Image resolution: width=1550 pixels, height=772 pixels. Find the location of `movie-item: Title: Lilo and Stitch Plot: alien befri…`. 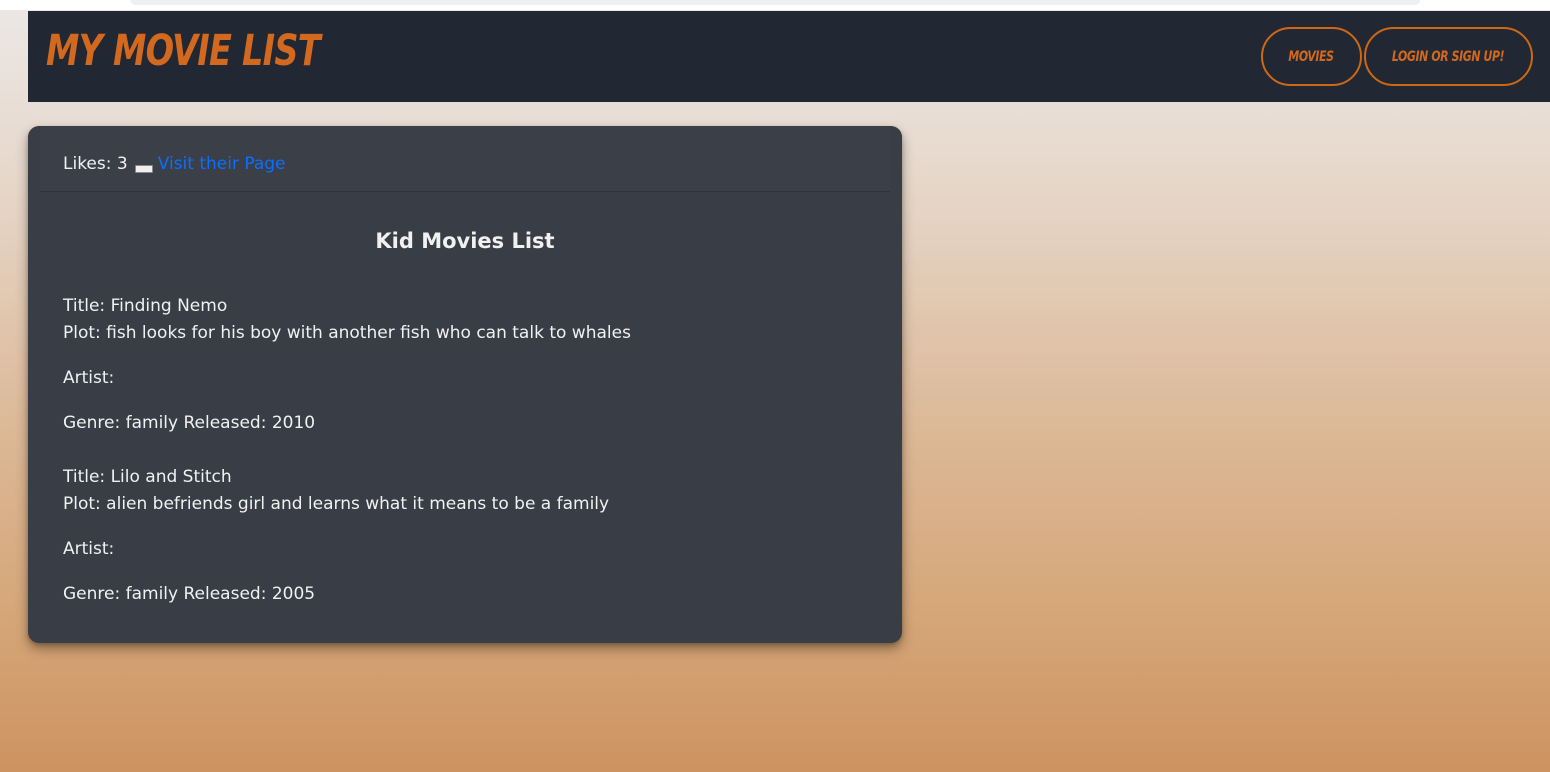

movie-item: Title: Lilo and Stitch Plot: alien befri… is located at coordinates (336, 536).